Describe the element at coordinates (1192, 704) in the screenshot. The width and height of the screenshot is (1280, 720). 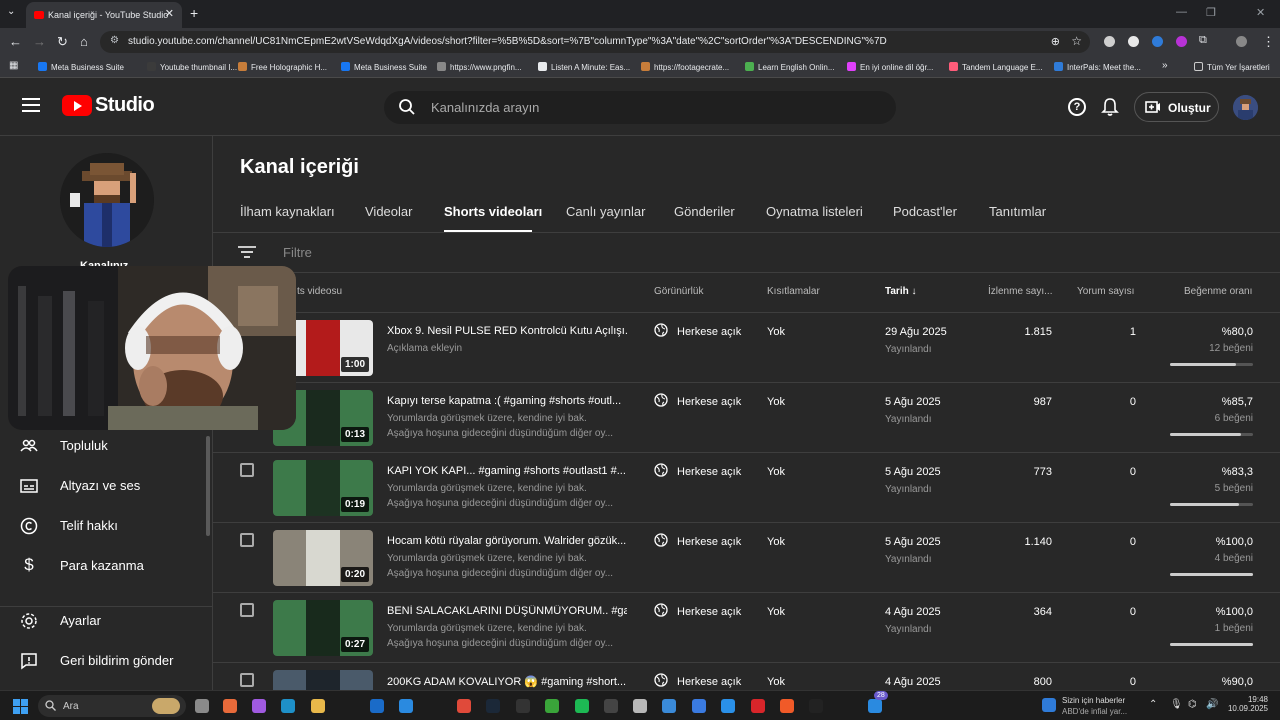
I see `network-icon: ⌬` at that location.